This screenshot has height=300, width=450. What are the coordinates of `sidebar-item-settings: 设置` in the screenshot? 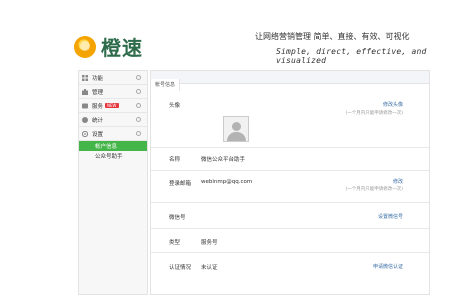 It's located at (113, 134).